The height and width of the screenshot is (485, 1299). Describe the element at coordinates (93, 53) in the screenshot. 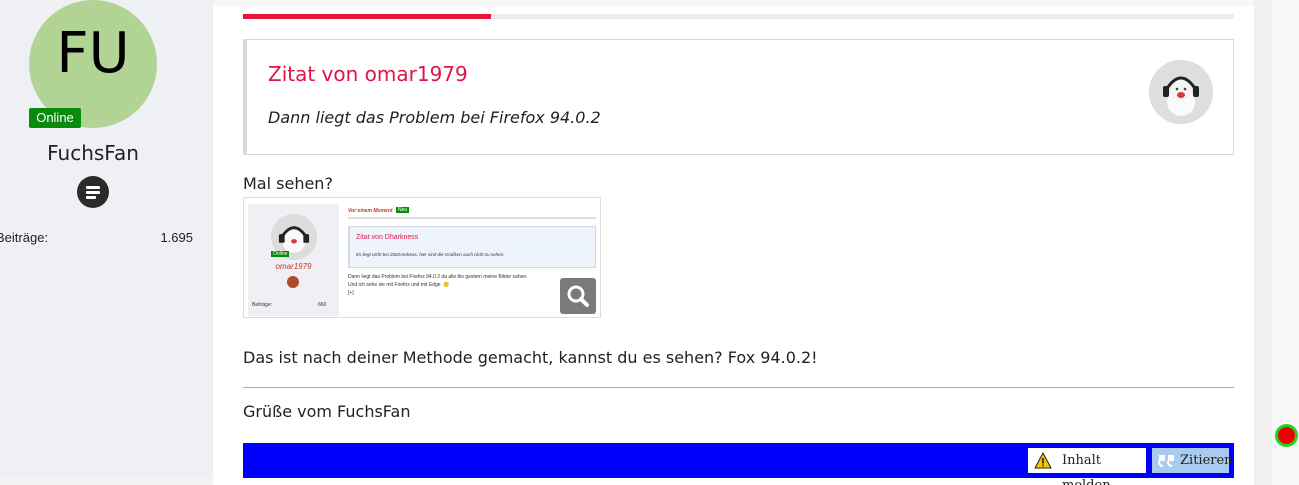

I see `avatar-initials: FU` at that location.